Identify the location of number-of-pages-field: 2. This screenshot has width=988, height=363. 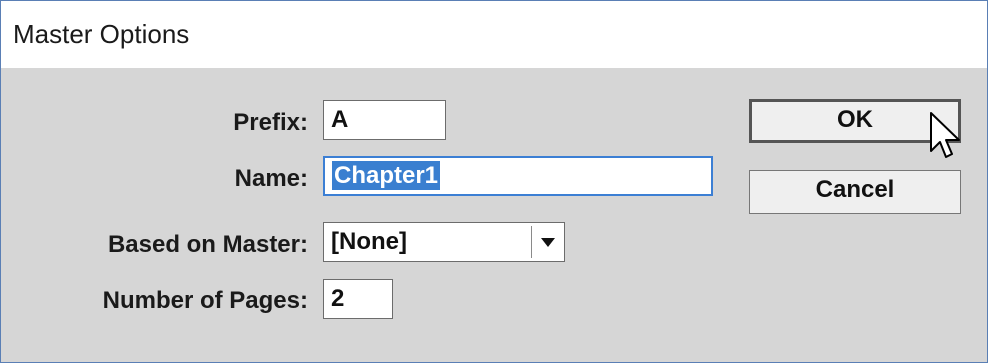
(358, 299).